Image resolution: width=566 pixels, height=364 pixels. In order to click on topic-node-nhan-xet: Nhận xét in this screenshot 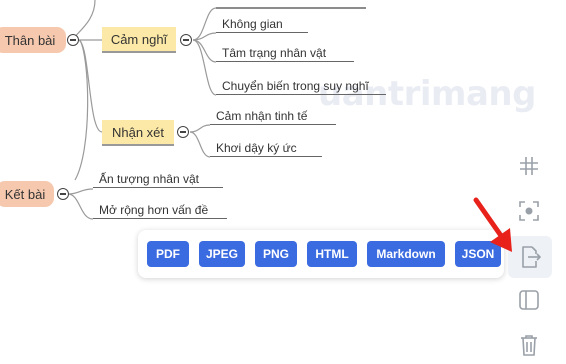, I will do `click(138, 133)`.